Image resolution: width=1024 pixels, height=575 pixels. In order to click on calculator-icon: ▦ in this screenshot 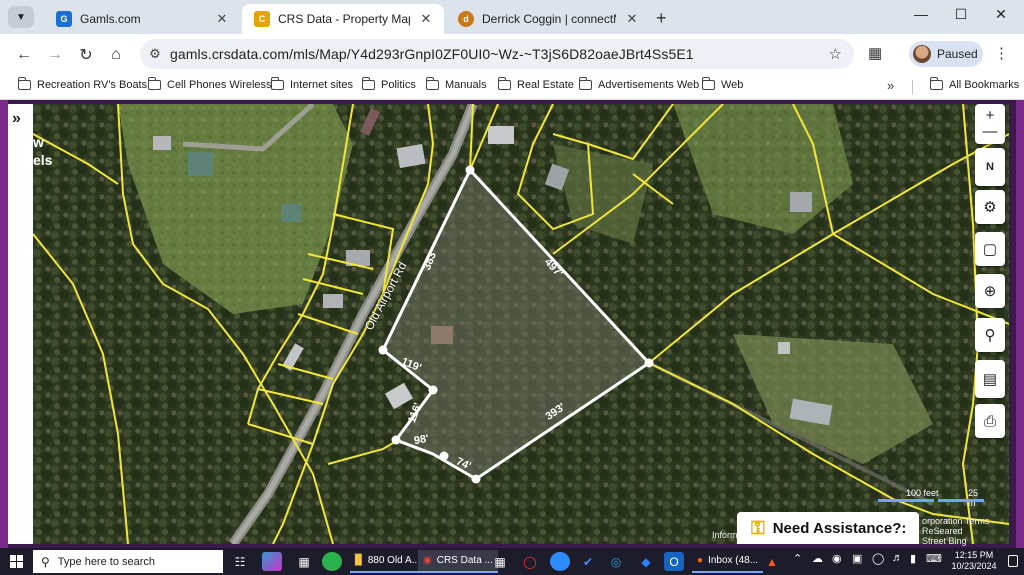, I will do `click(304, 561)`.